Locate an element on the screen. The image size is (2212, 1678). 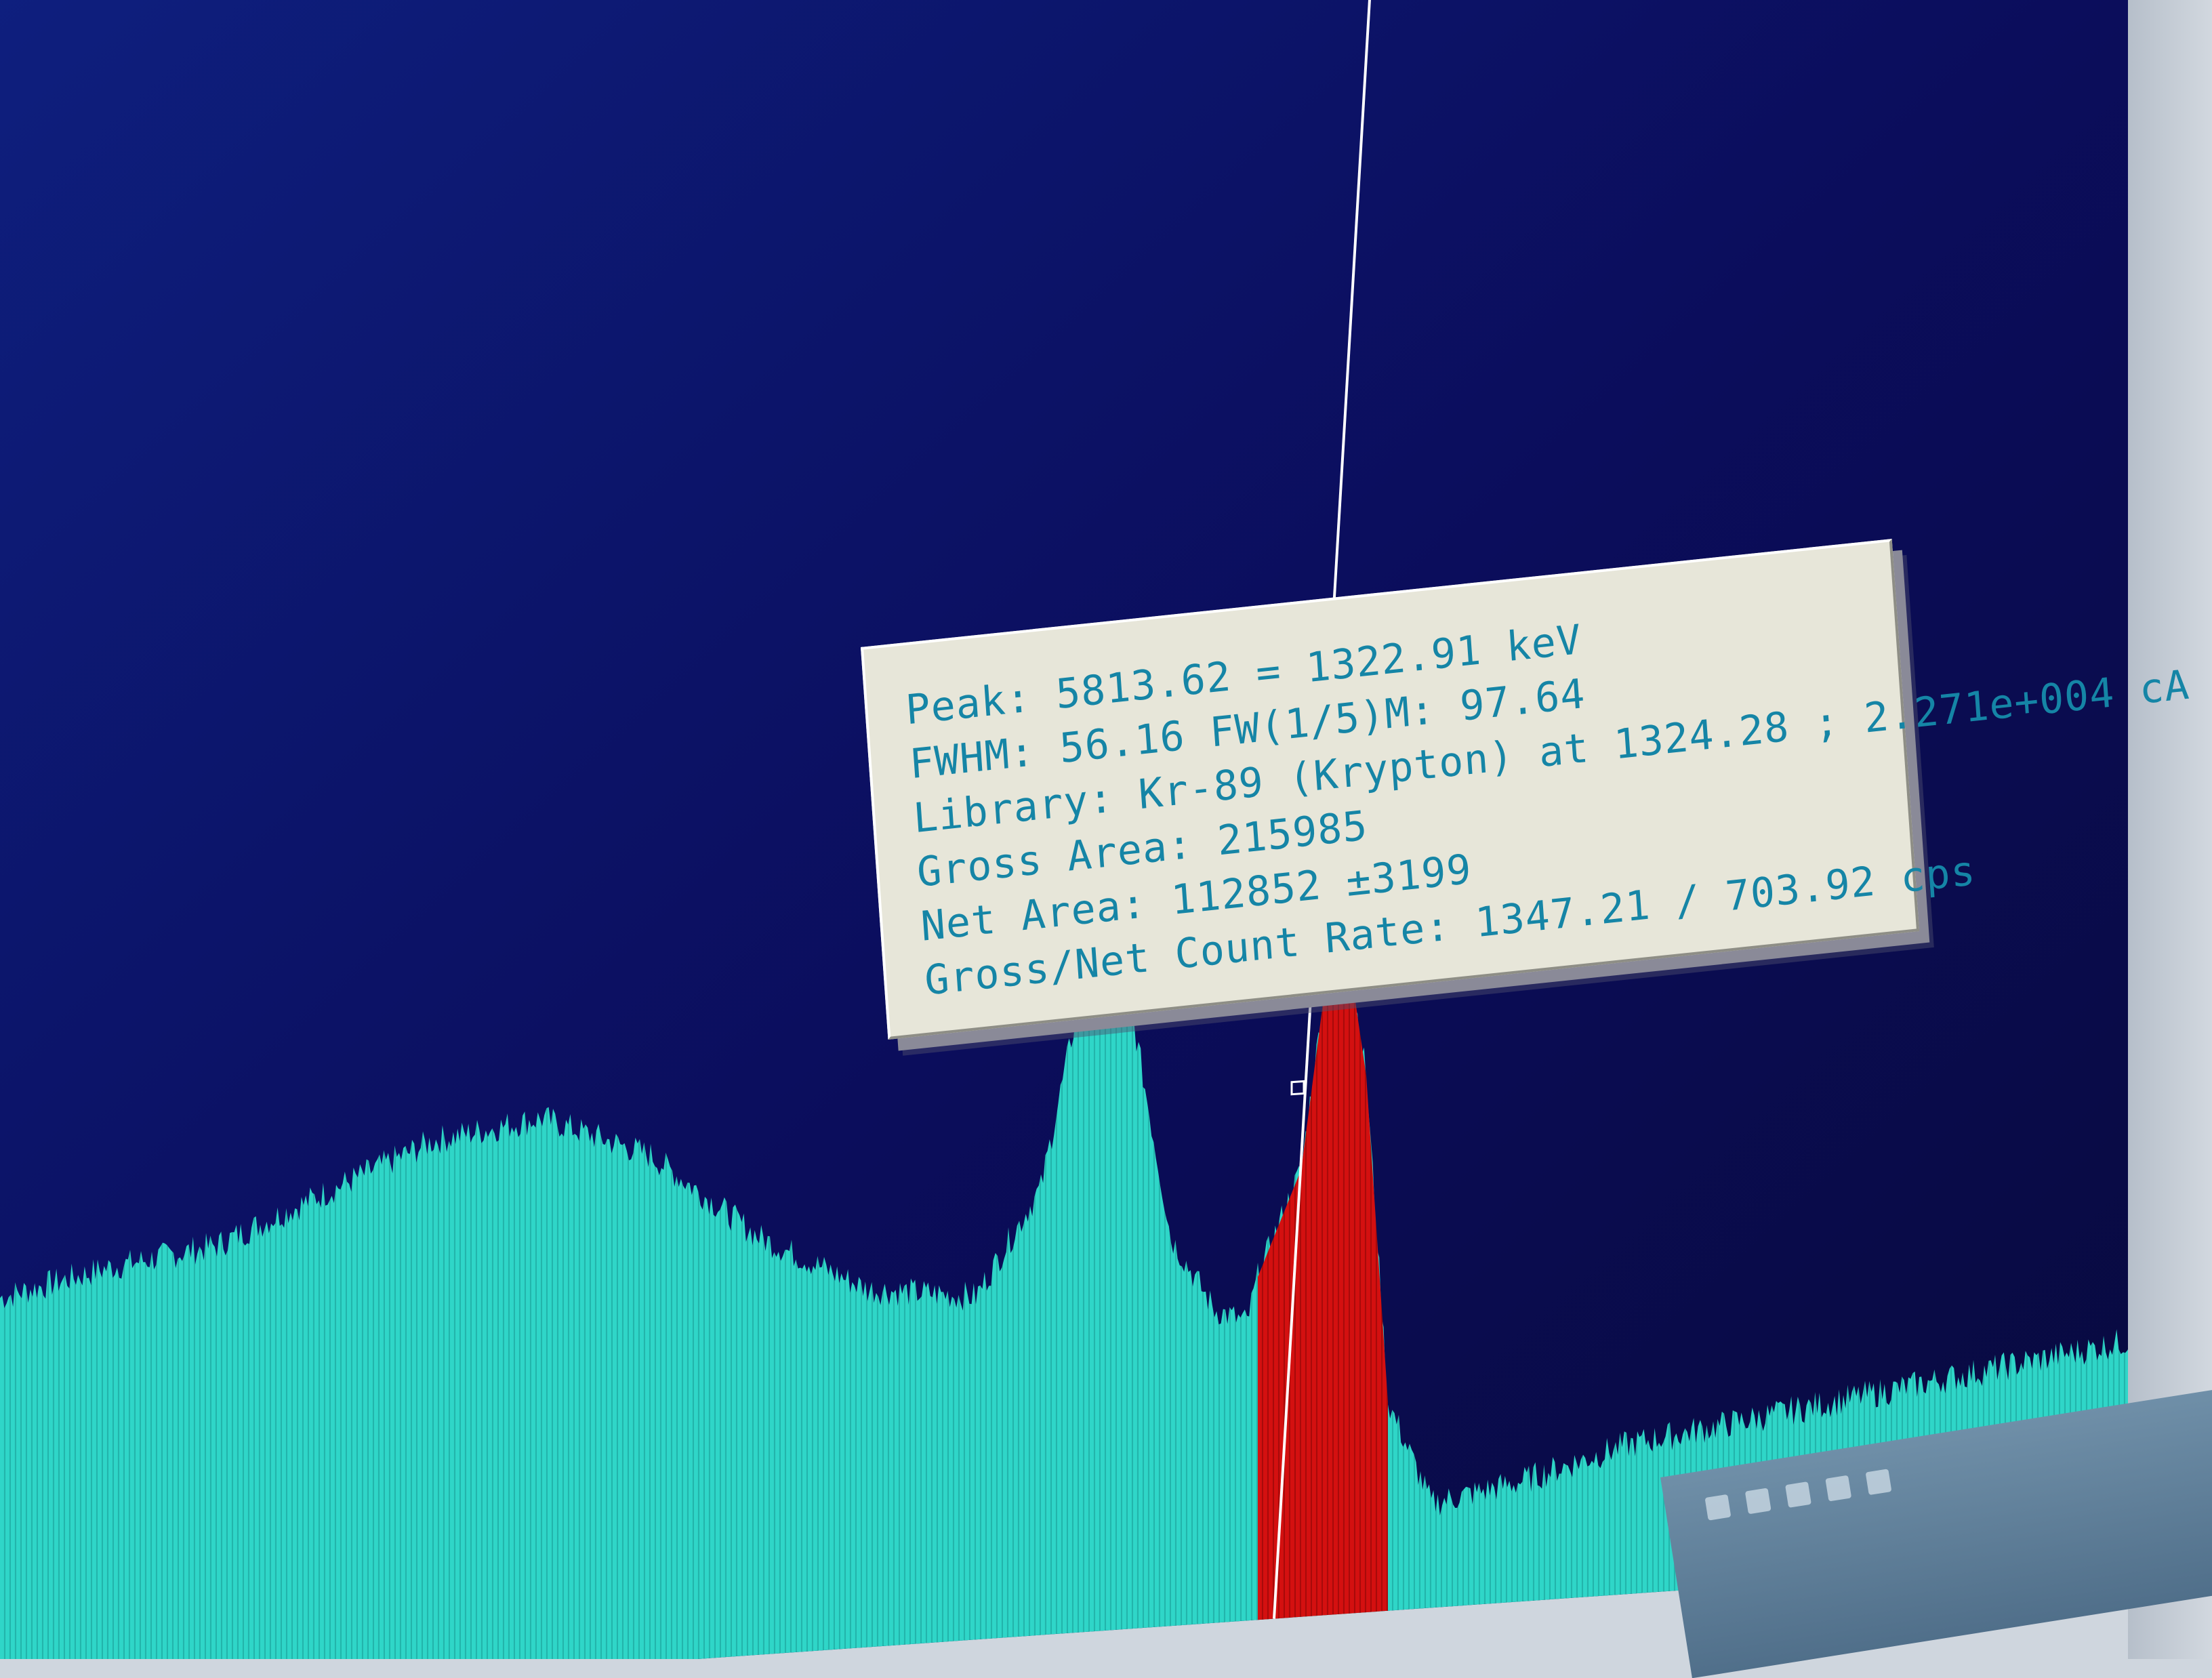
tray-icon-power is located at coordinates (1838, 1489).